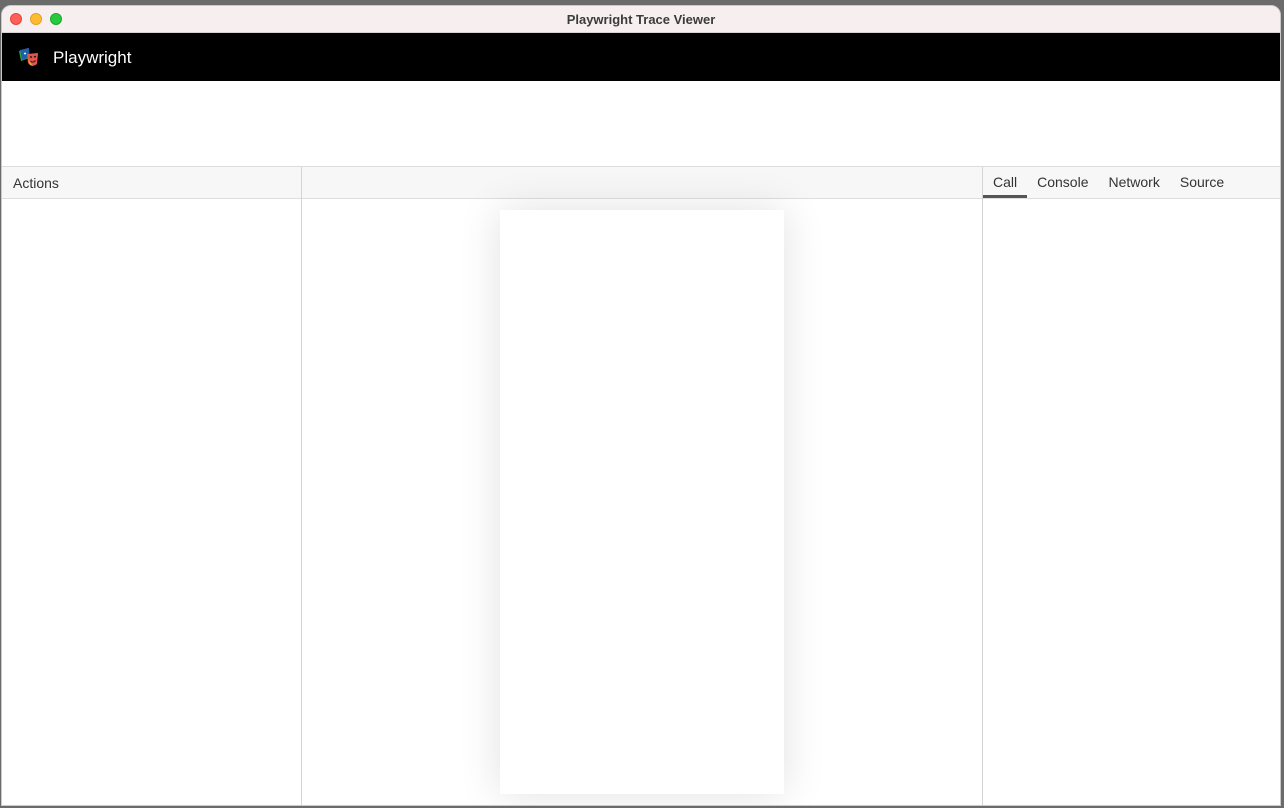  Describe the element at coordinates (1062, 182) in the screenshot. I see `tab-console: Console` at that location.